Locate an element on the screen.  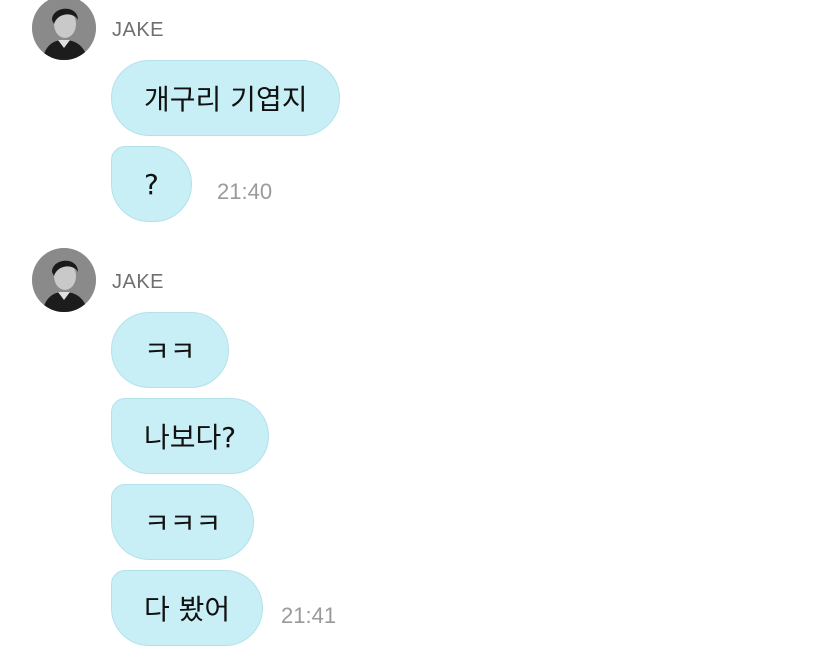
message-bubble: ? is located at coordinates (151, 184).